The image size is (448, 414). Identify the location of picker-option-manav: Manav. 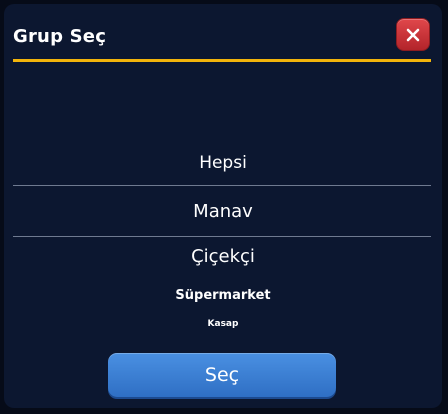
(223, 211).